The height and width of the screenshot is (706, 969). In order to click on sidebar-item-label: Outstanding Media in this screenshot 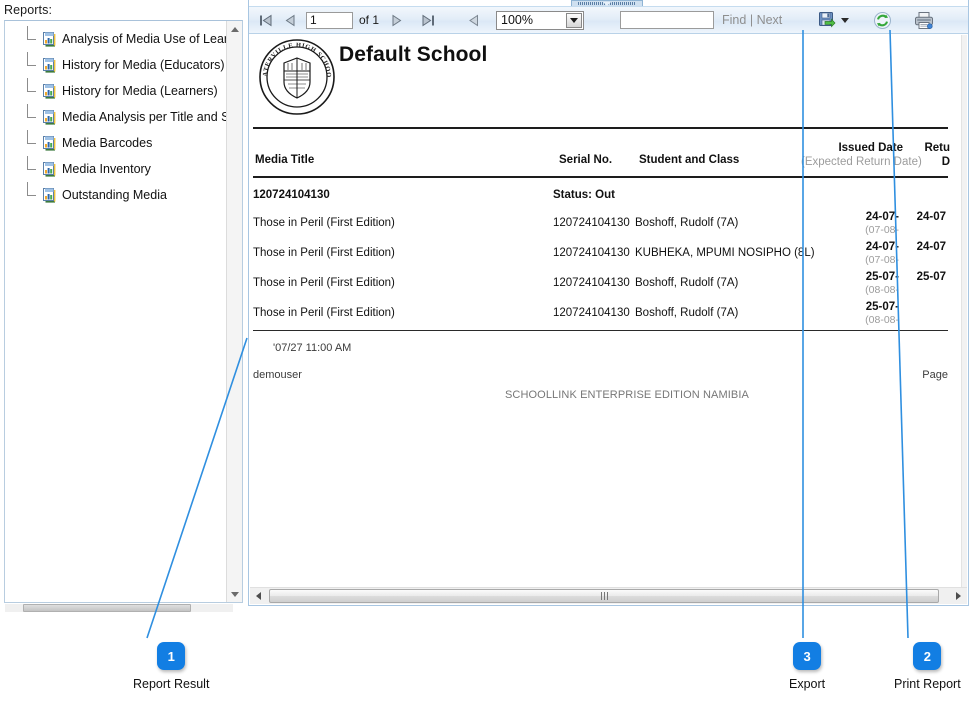, I will do `click(114, 195)`.